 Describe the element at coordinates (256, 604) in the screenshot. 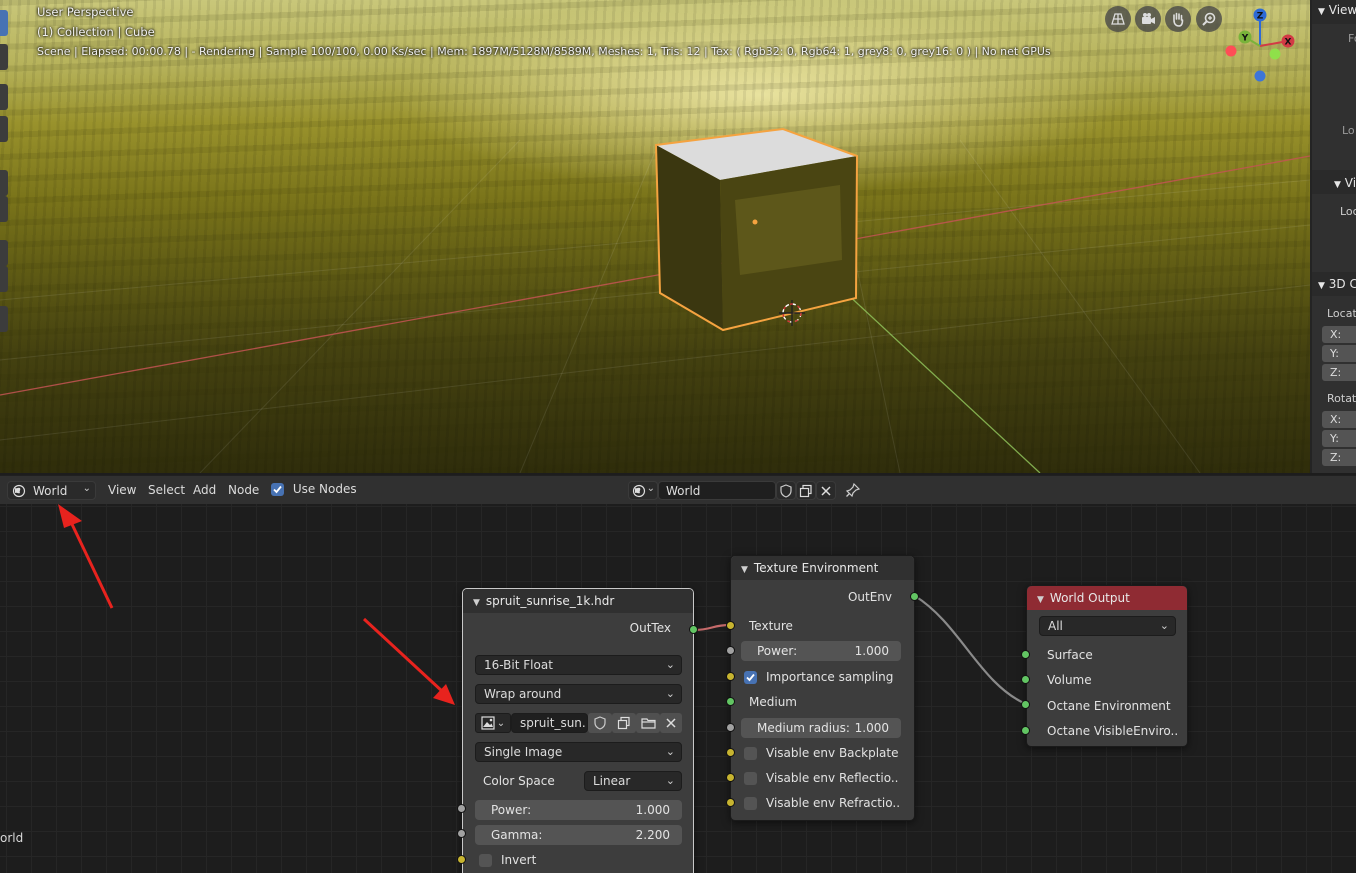

I see `annotation-arrows` at that location.